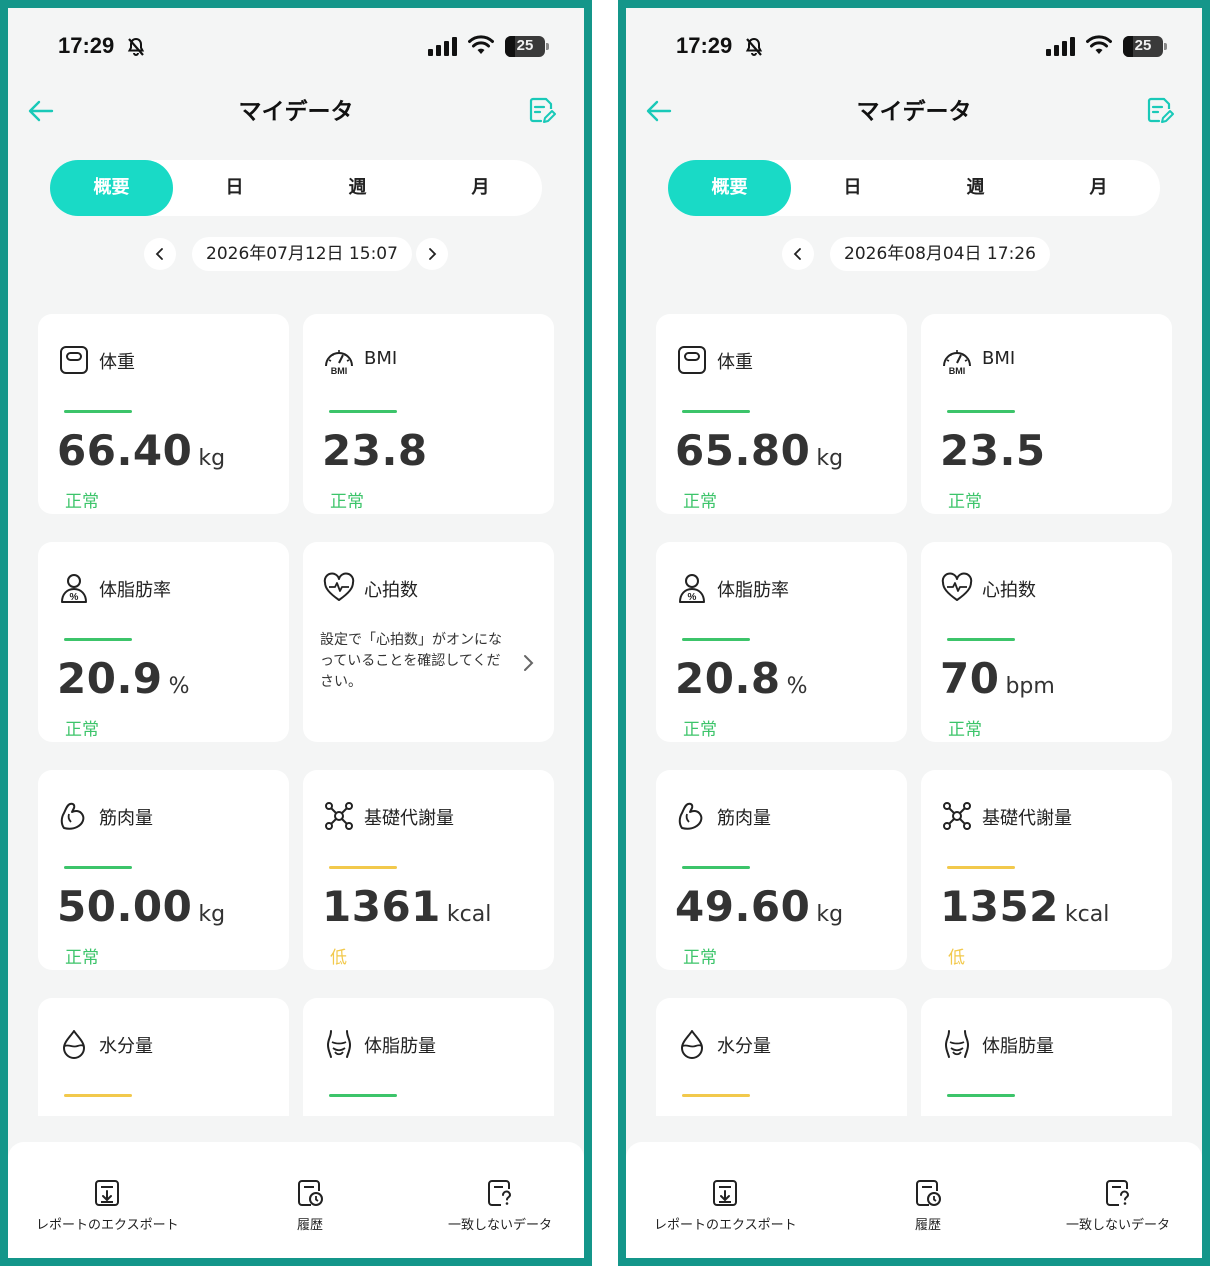 The width and height of the screenshot is (1210, 1266). I want to click on value-number: 49.60, so click(743, 906).